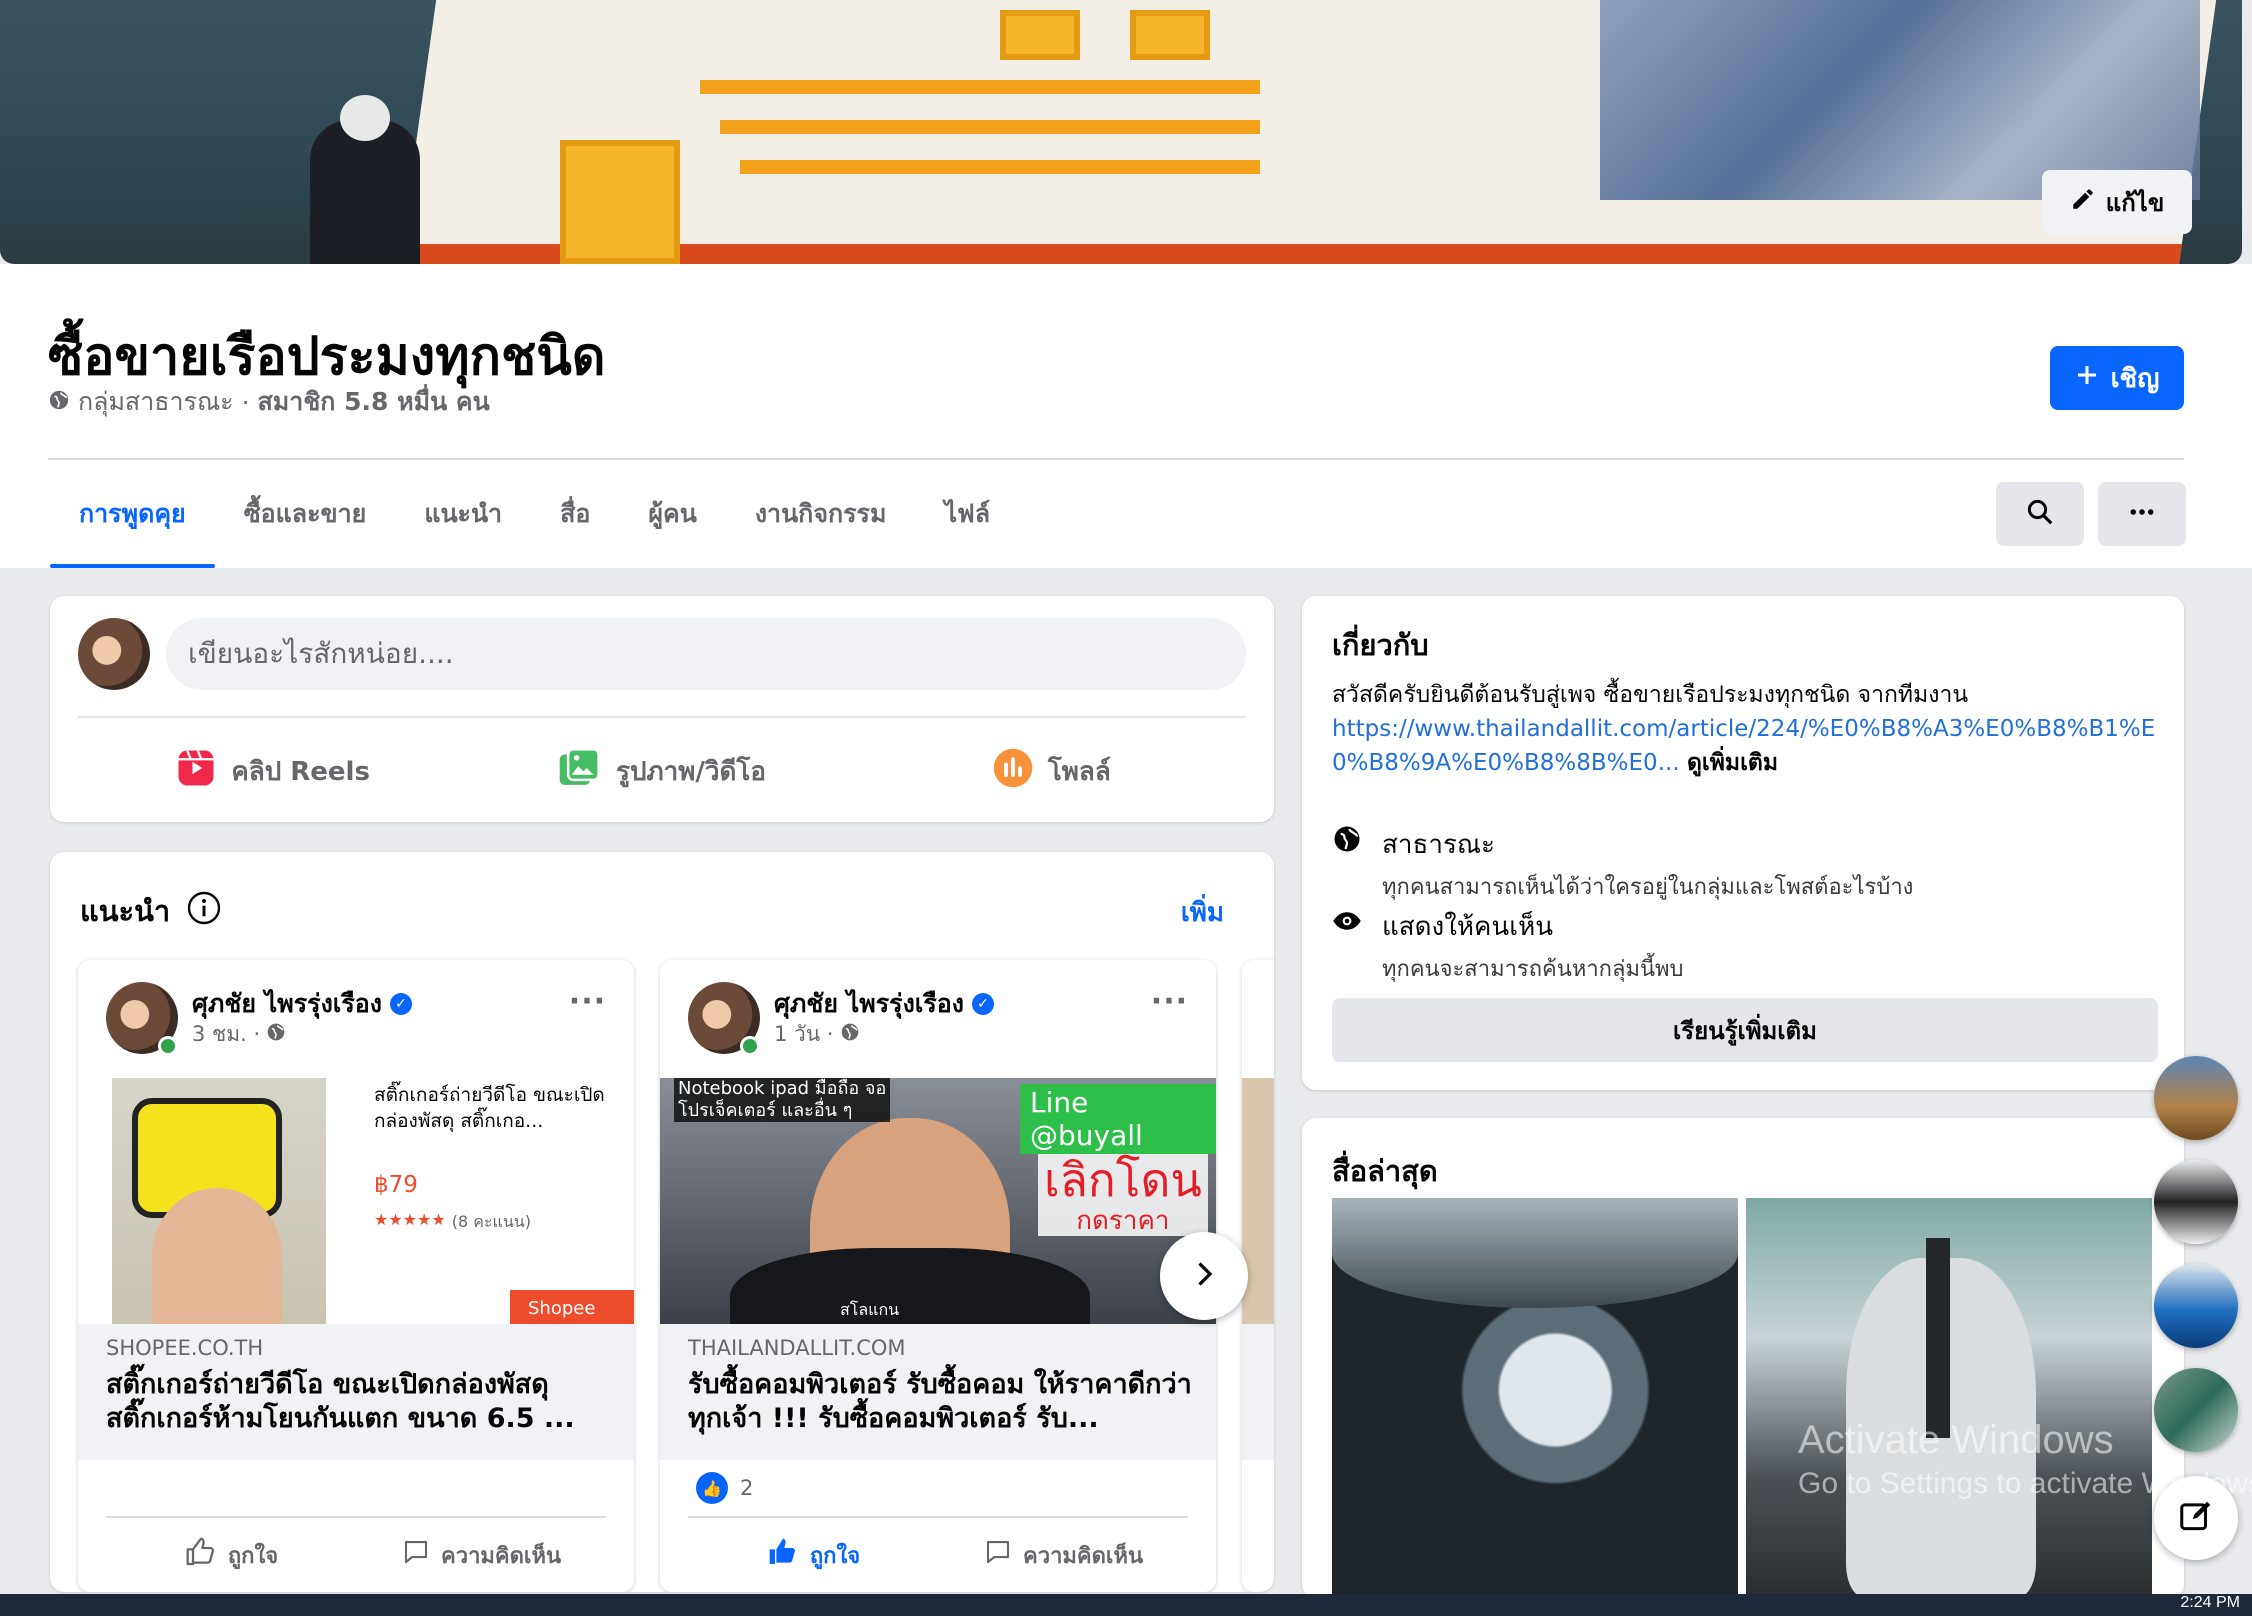  What do you see at coordinates (1000, 167) in the screenshot?
I see `cover-stripe` at bounding box center [1000, 167].